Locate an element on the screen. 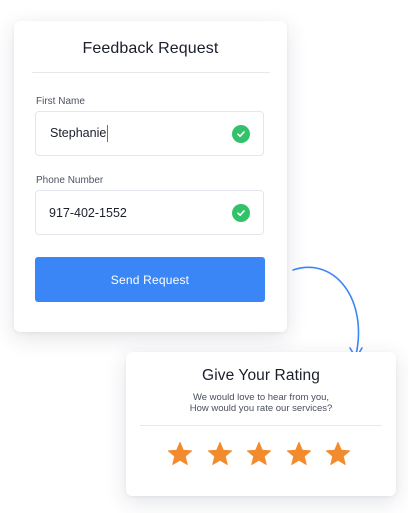  rating-subtitle-line-2: How would you rate our services? is located at coordinates (261, 408).